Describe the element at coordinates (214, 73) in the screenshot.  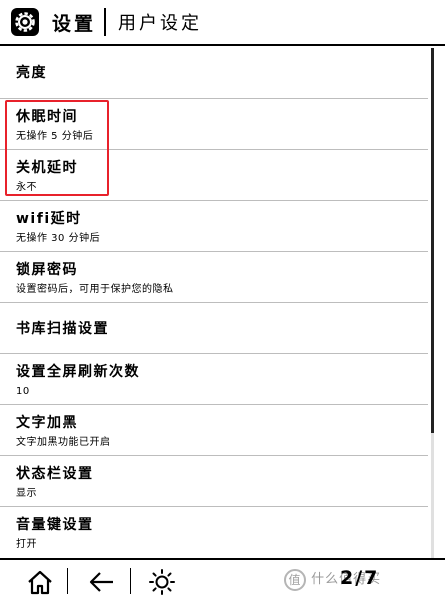
I see `setting-brightness: 亮度` at that location.